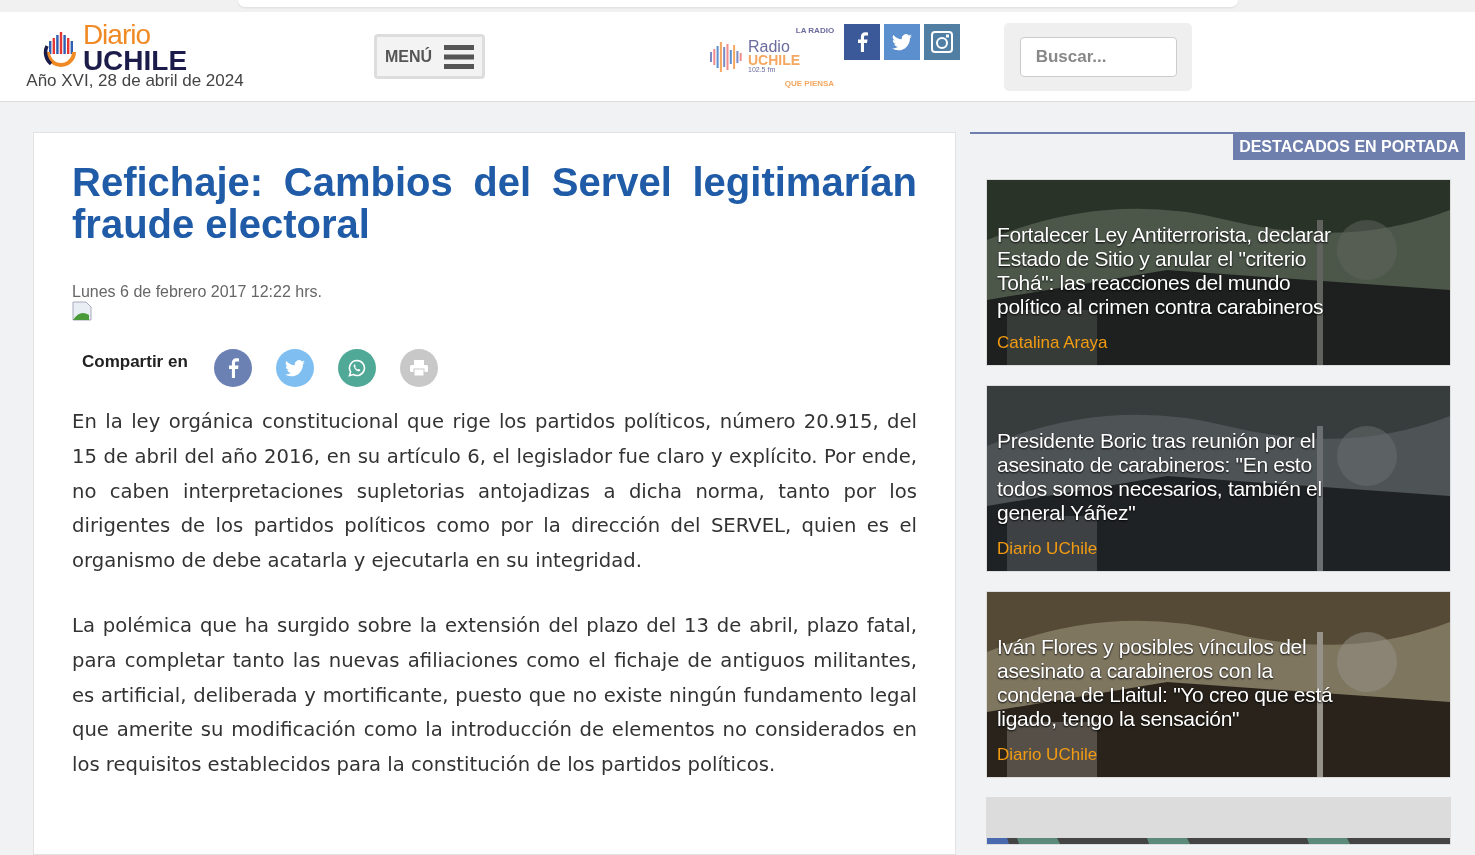 Image resolution: width=1475 pixels, height=855 pixels. What do you see at coordinates (1160, 477) in the screenshot?
I see `story-title: Presidente Boric tras reunión por el asesinato de carabineros: "En esto todos somos necesarios, también el general Yáñez"` at bounding box center [1160, 477].